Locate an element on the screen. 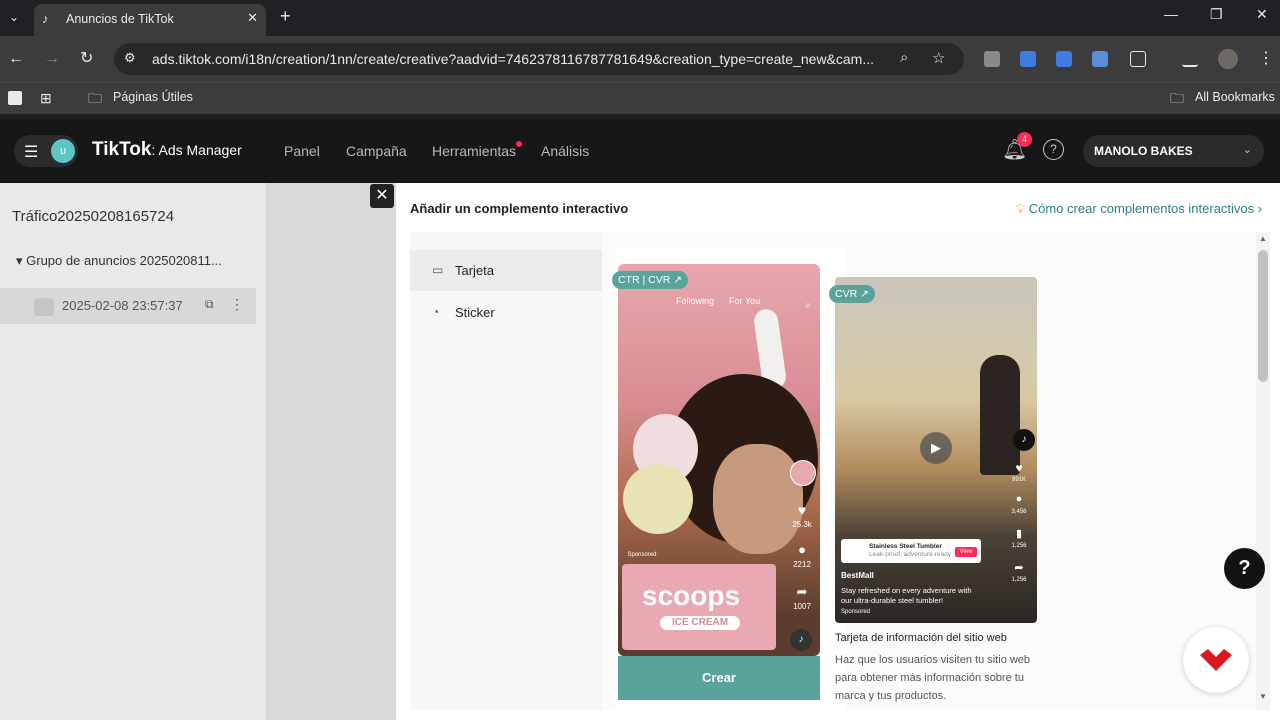  music-disc-icon: ♪ is located at coordinates (801, 640).